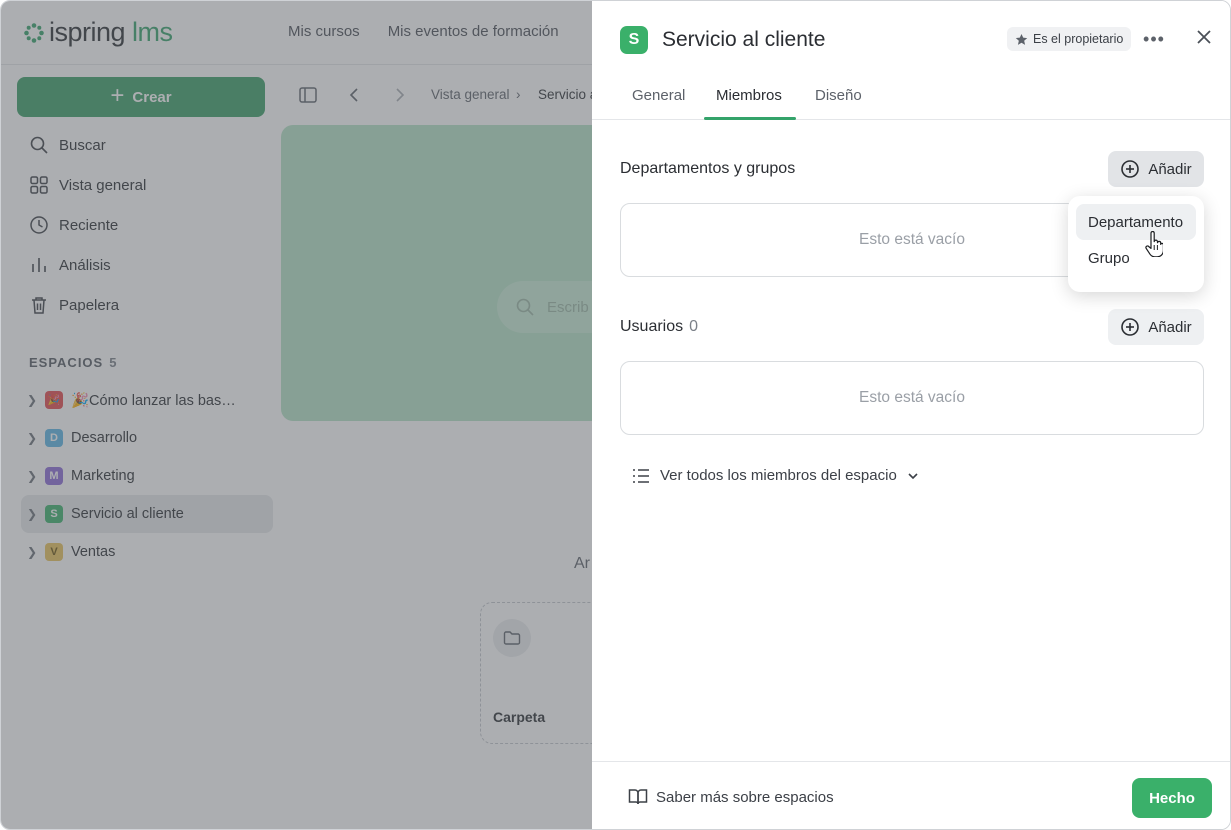  What do you see at coordinates (1136, 222) in the screenshot?
I see `menu-item-department: Departamento` at bounding box center [1136, 222].